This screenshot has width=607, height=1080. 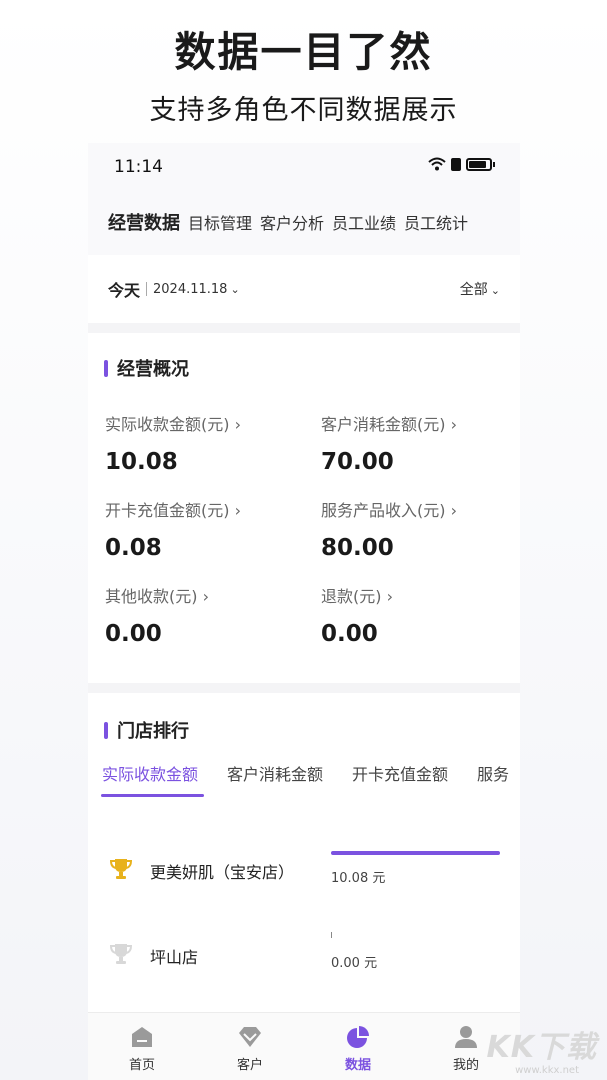 I want to click on promo-title: 数据一目了然, so click(x=303, y=52).